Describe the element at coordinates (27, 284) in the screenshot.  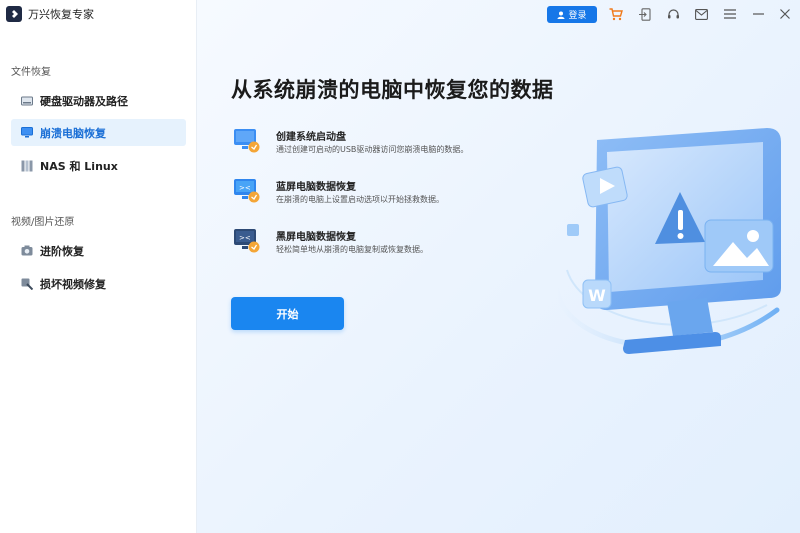
I see `repair-icon` at that location.